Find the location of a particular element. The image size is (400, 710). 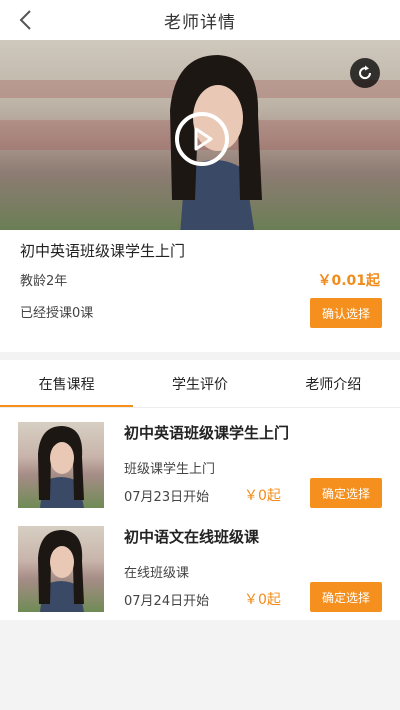

course-item: 初中英语班级课学生上门 班级课学生上门 07月23日开始 ￥0起 确定选择 is located at coordinates (200, 460).